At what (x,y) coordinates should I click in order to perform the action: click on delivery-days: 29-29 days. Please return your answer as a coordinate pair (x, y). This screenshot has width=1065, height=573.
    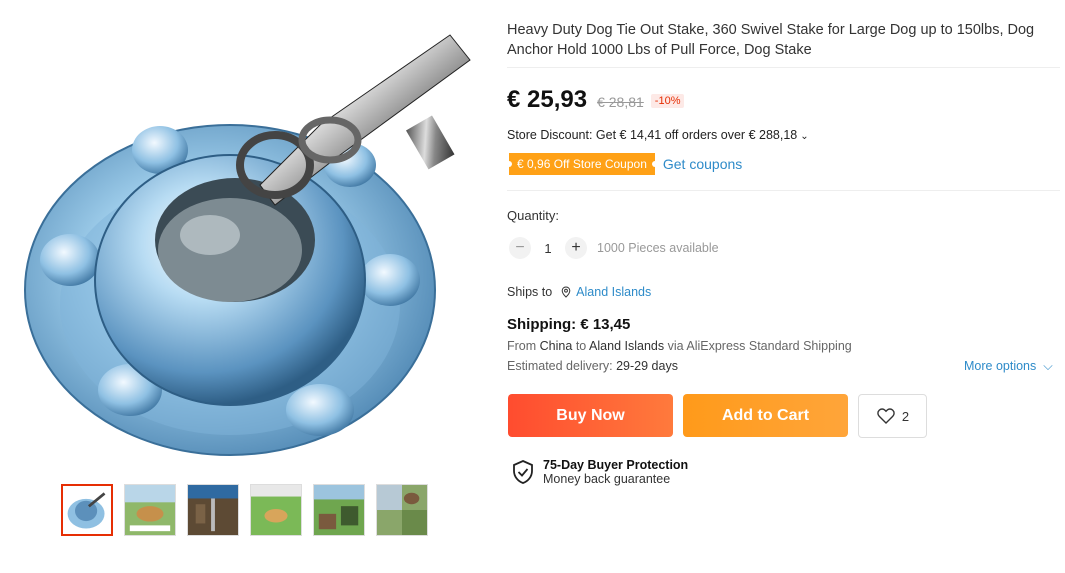
    Looking at the image, I should click on (647, 366).